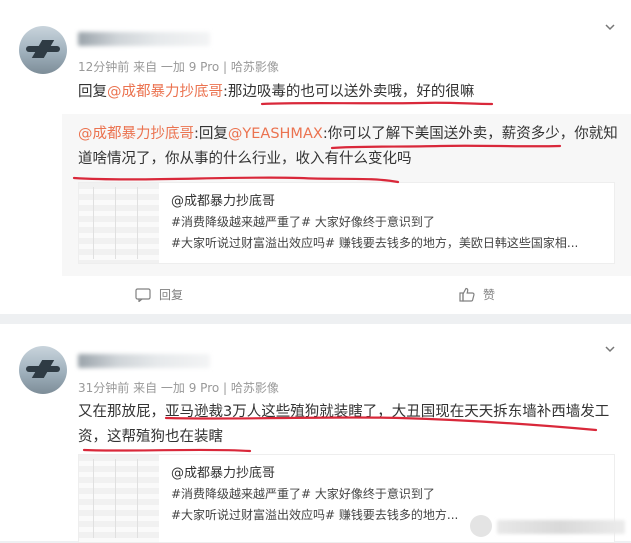 The width and height of the screenshot is (631, 543). What do you see at coordinates (275, 134) in the screenshot?
I see `mention-link: @YEASHMAX` at bounding box center [275, 134].